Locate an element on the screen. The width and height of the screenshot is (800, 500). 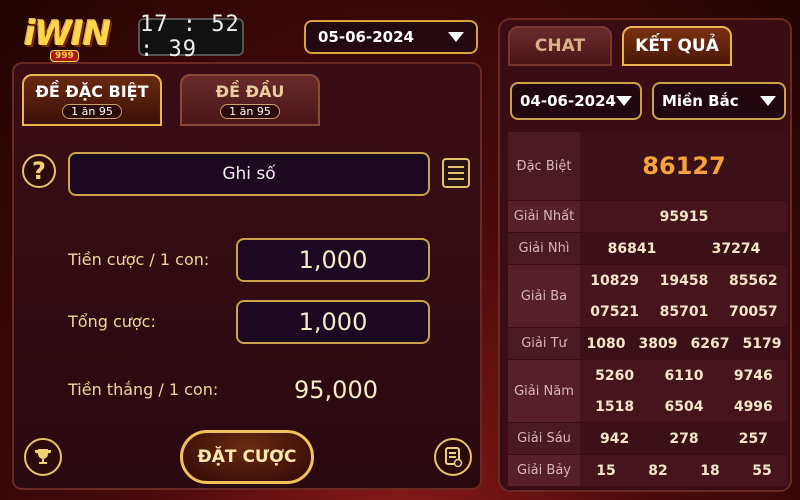
bet-per-input: 1,000 is located at coordinates (333, 260).